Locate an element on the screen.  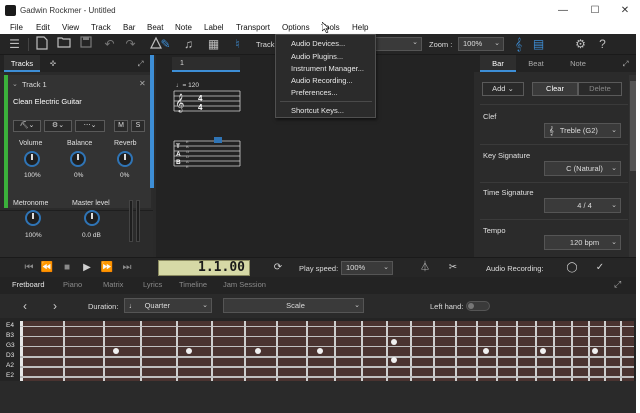
menu-file: File is located at coordinates (16, 27).